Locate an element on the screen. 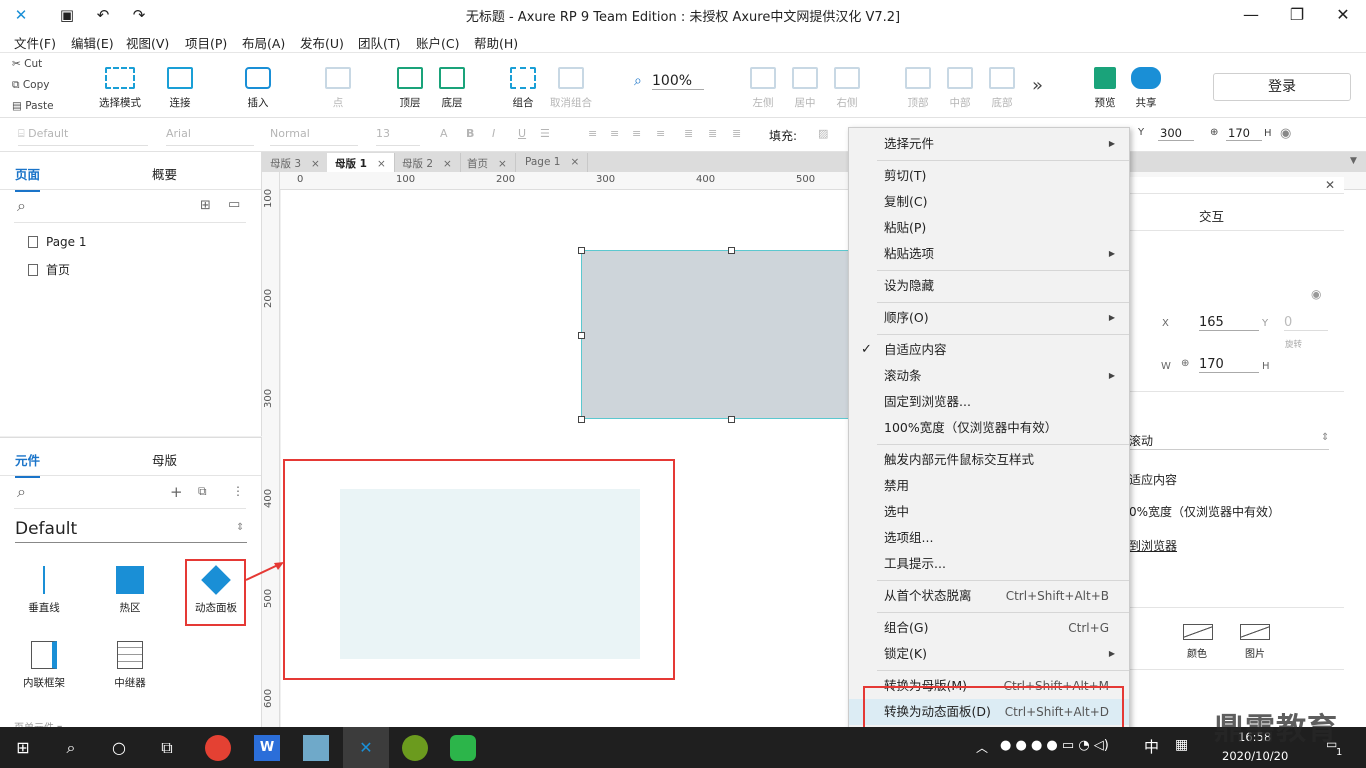 The height and width of the screenshot is (768, 1366). axure-taskbar-icon: ✕ is located at coordinates (366, 747).